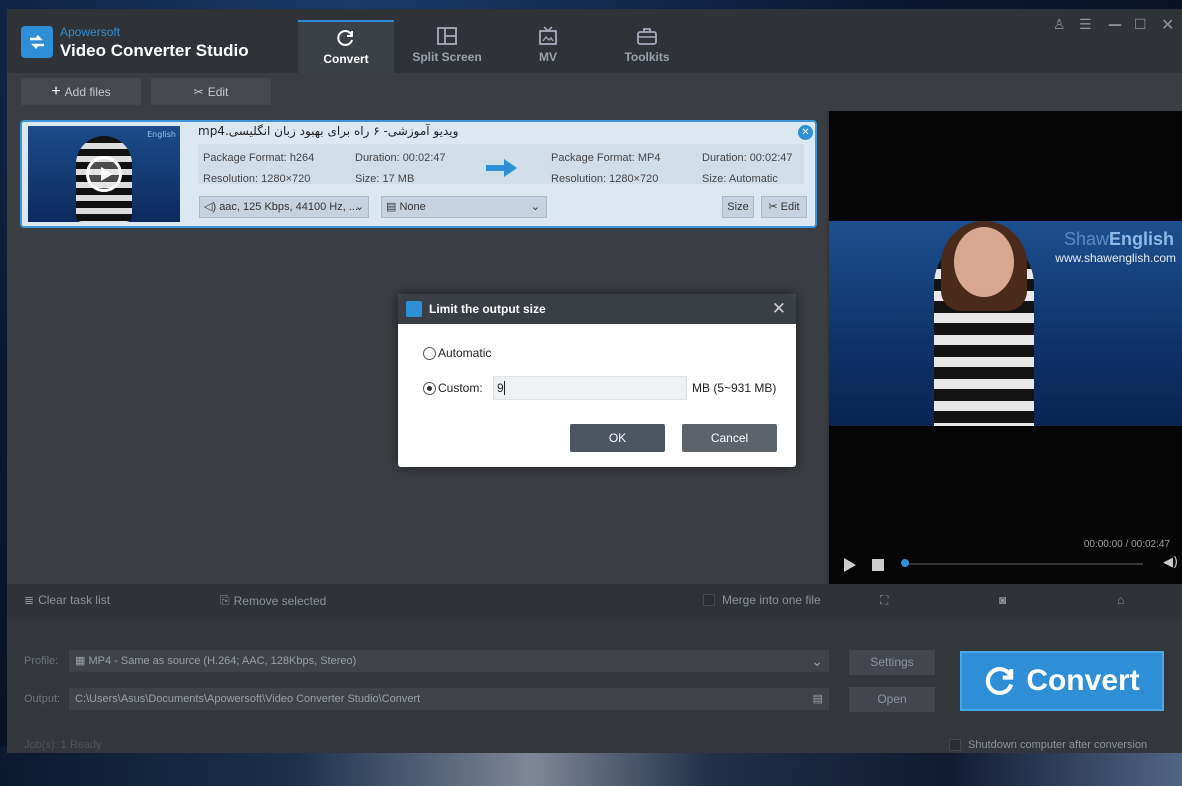 The image size is (1182, 786). Describe the element at coordinates (74, 600) in the screenshot. I see `clear-task-list-label: Clear task list` at that location.